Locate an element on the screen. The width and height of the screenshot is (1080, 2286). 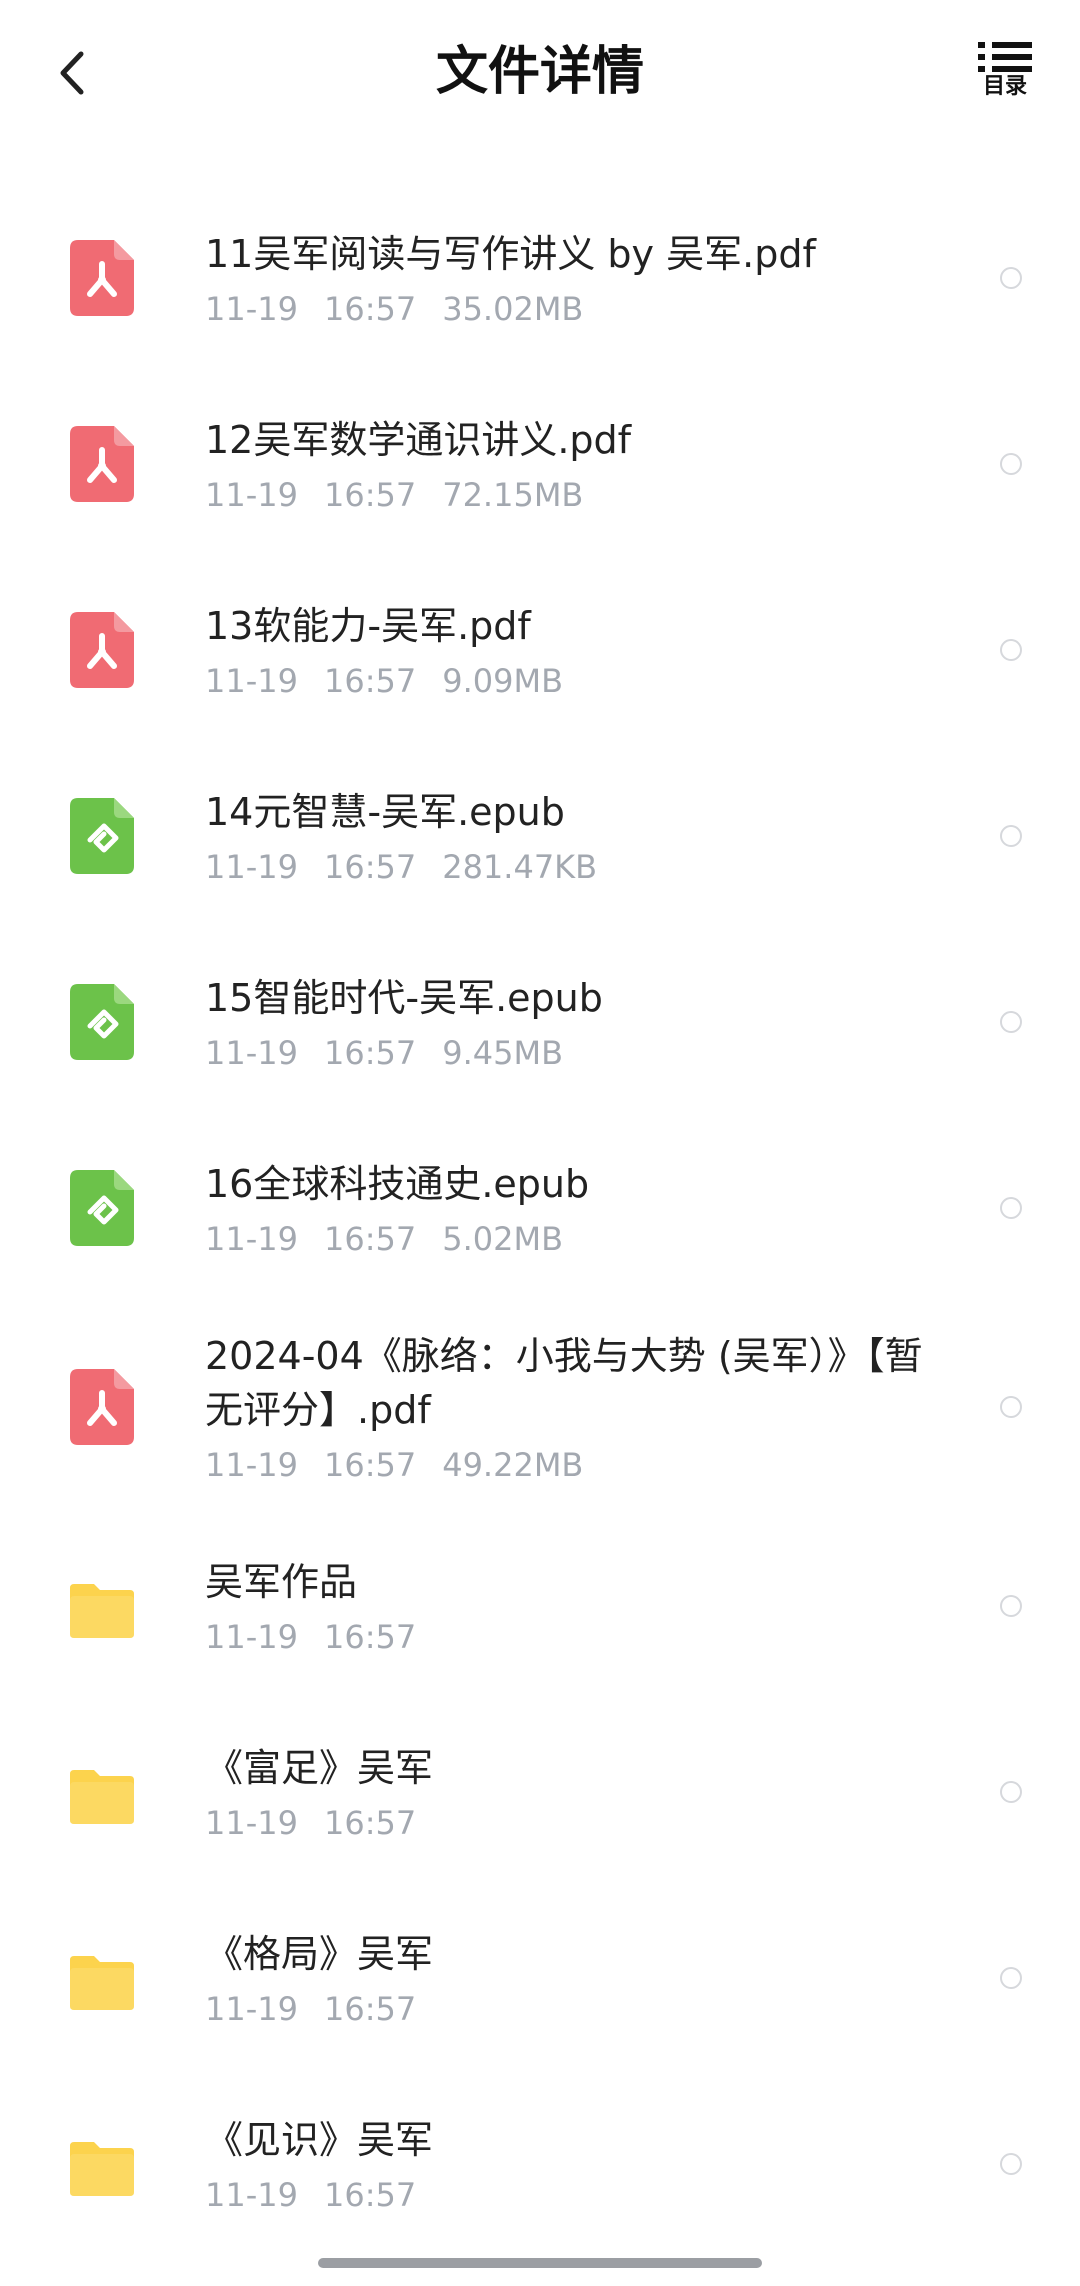
list-item: 《见识》吴军 11-19 16:57 is located at coordinates (540, 2164).